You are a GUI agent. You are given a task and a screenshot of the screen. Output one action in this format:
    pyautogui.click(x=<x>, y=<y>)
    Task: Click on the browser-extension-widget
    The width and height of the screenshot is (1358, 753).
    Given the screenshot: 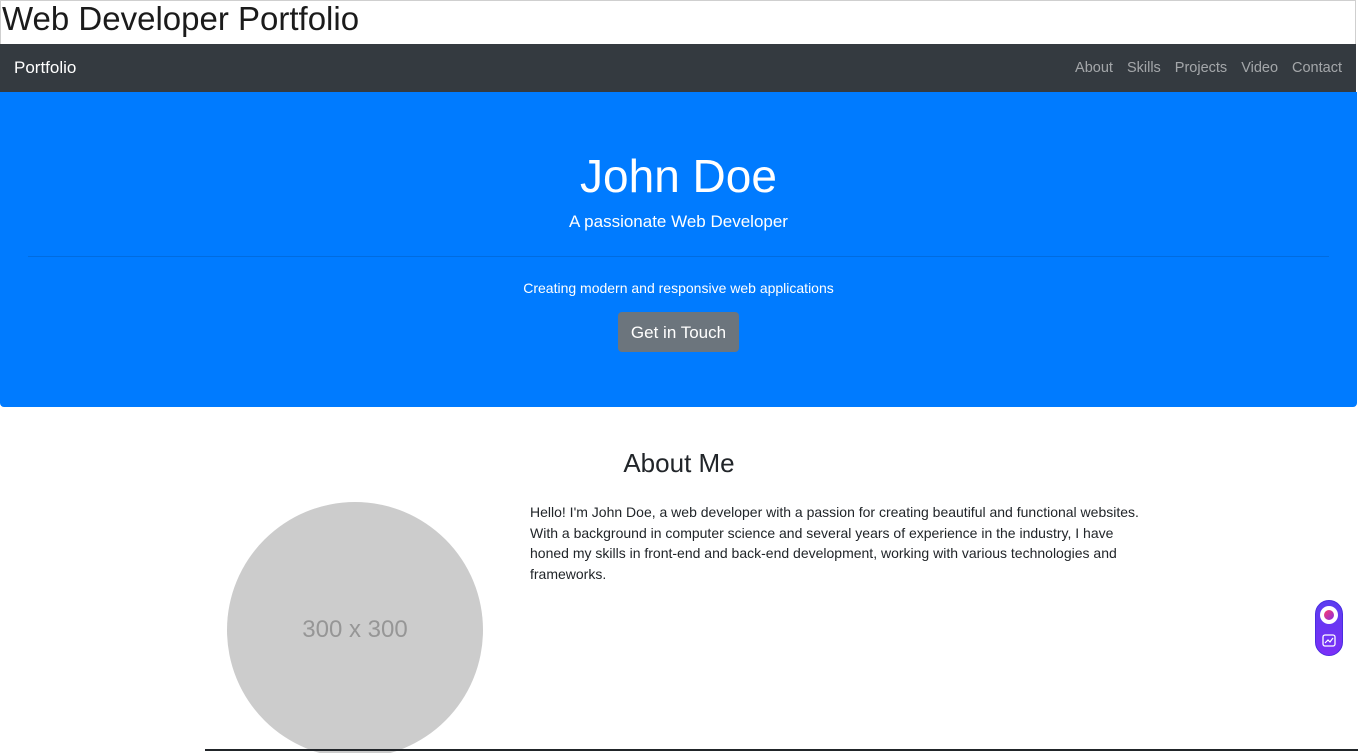 What is the action you would take?
    pyautogui.click(x=1329, y=628)
    